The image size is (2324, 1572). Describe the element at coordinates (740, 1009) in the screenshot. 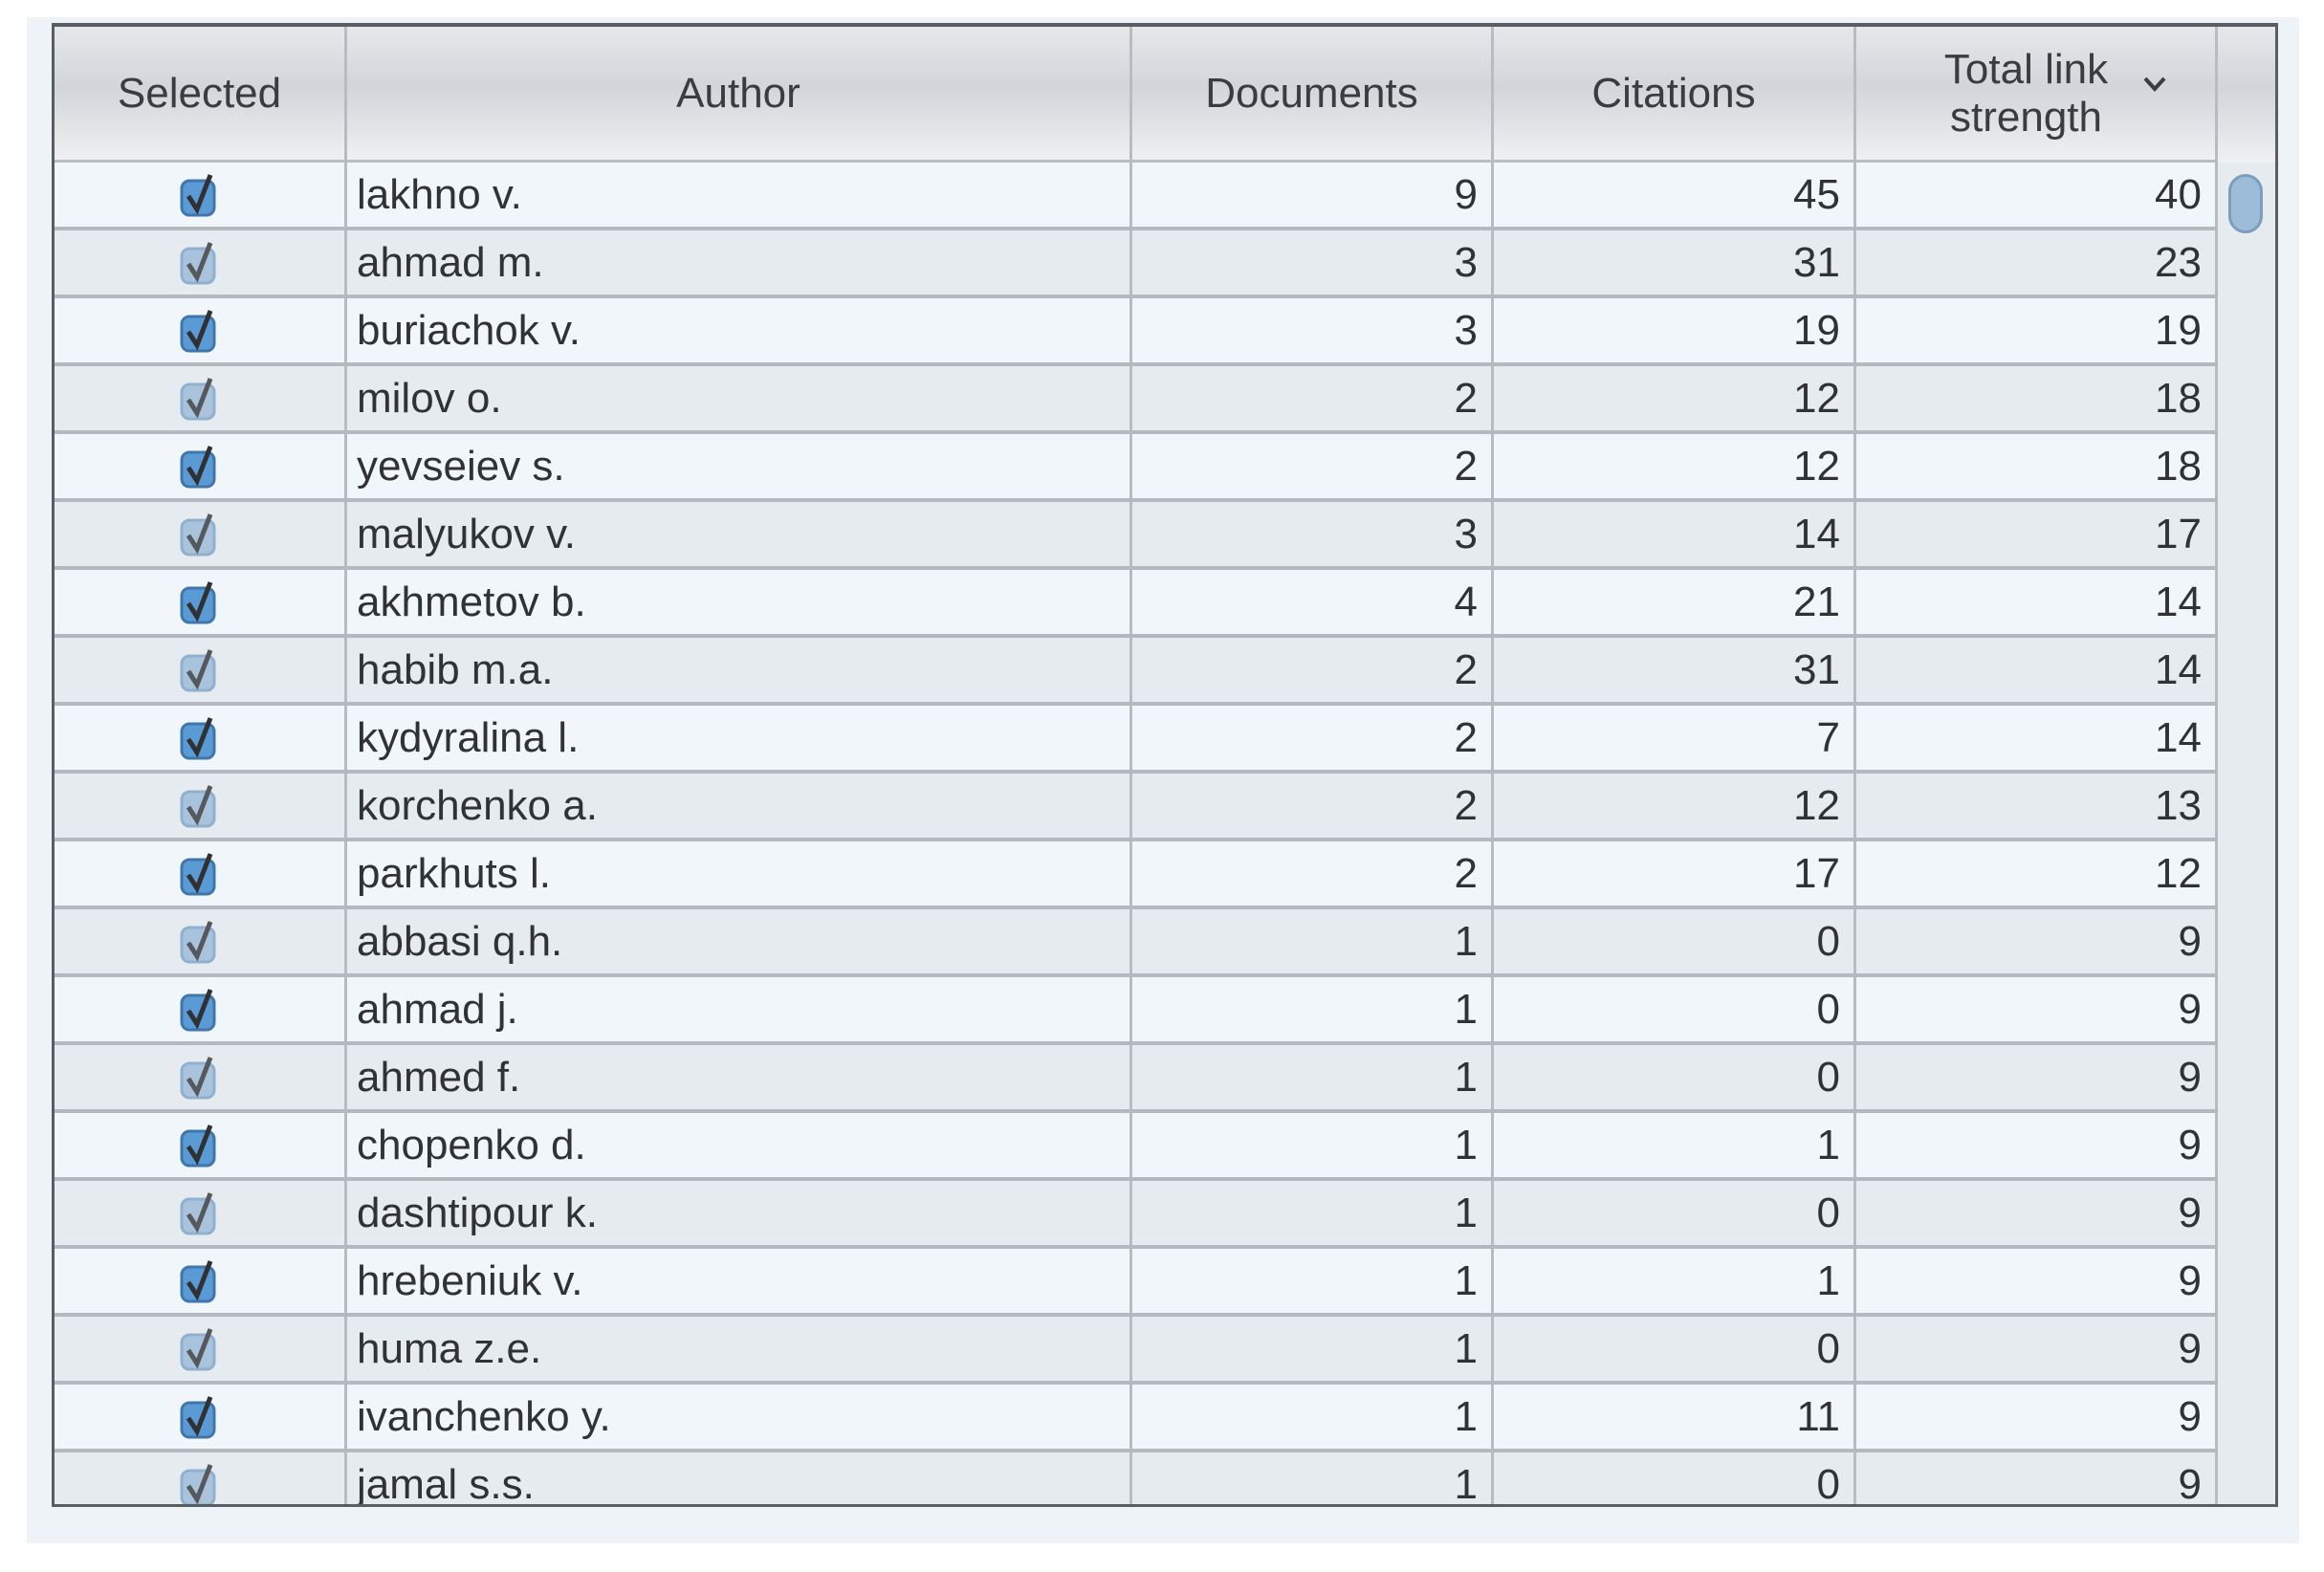

I see `author-cell: ahmad j.` at that location.